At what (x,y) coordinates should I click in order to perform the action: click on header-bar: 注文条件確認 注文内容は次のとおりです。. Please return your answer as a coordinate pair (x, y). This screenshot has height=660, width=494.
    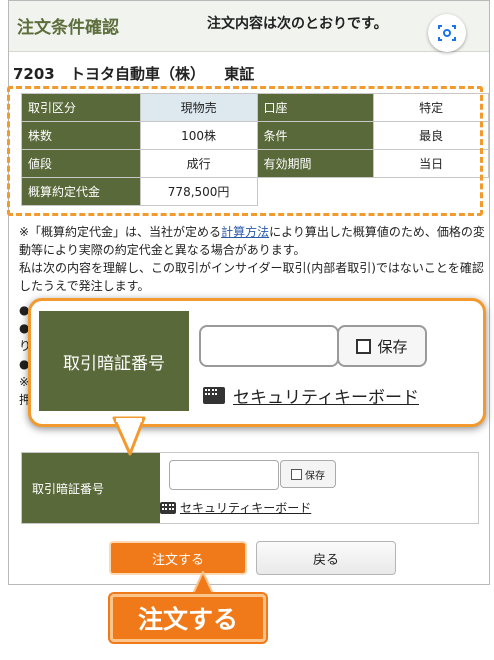
    Looking at the image, I should click on (249, 26).